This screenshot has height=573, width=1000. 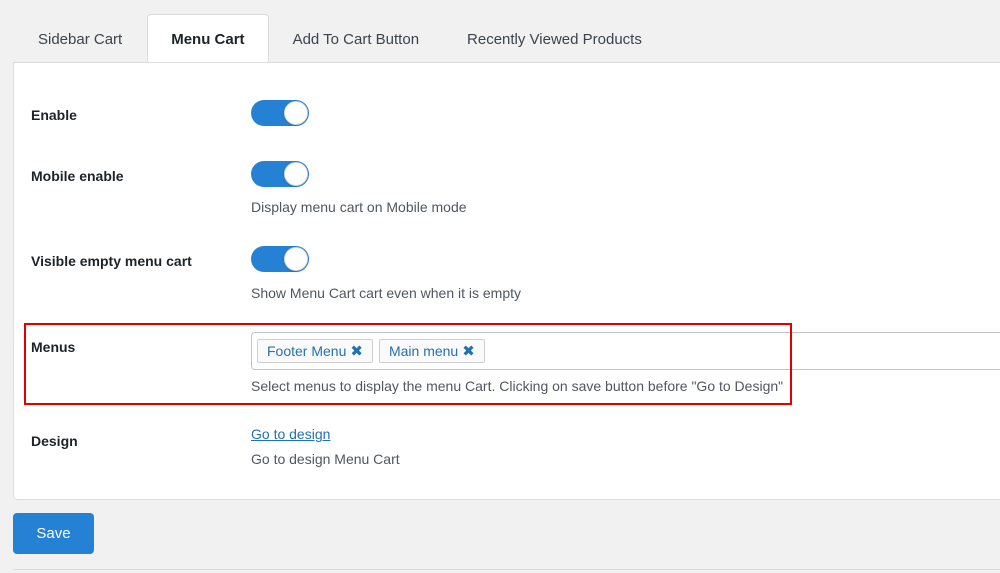 I want to click on mobile-enable-description: Display menu cart on Mobile mode, so click(x=359, y=207).